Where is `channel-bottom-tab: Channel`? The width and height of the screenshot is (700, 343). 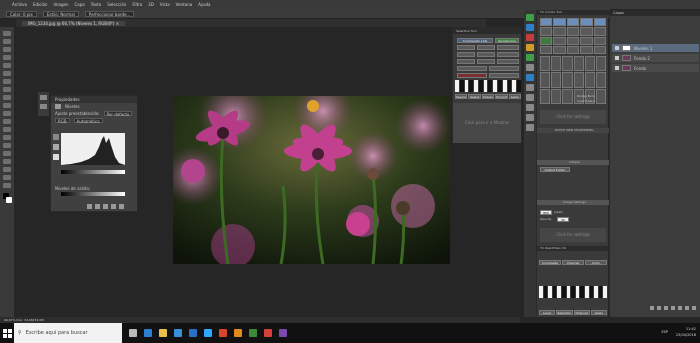
channel-bottom-tab: Channel is located at coordinates (581, 312).